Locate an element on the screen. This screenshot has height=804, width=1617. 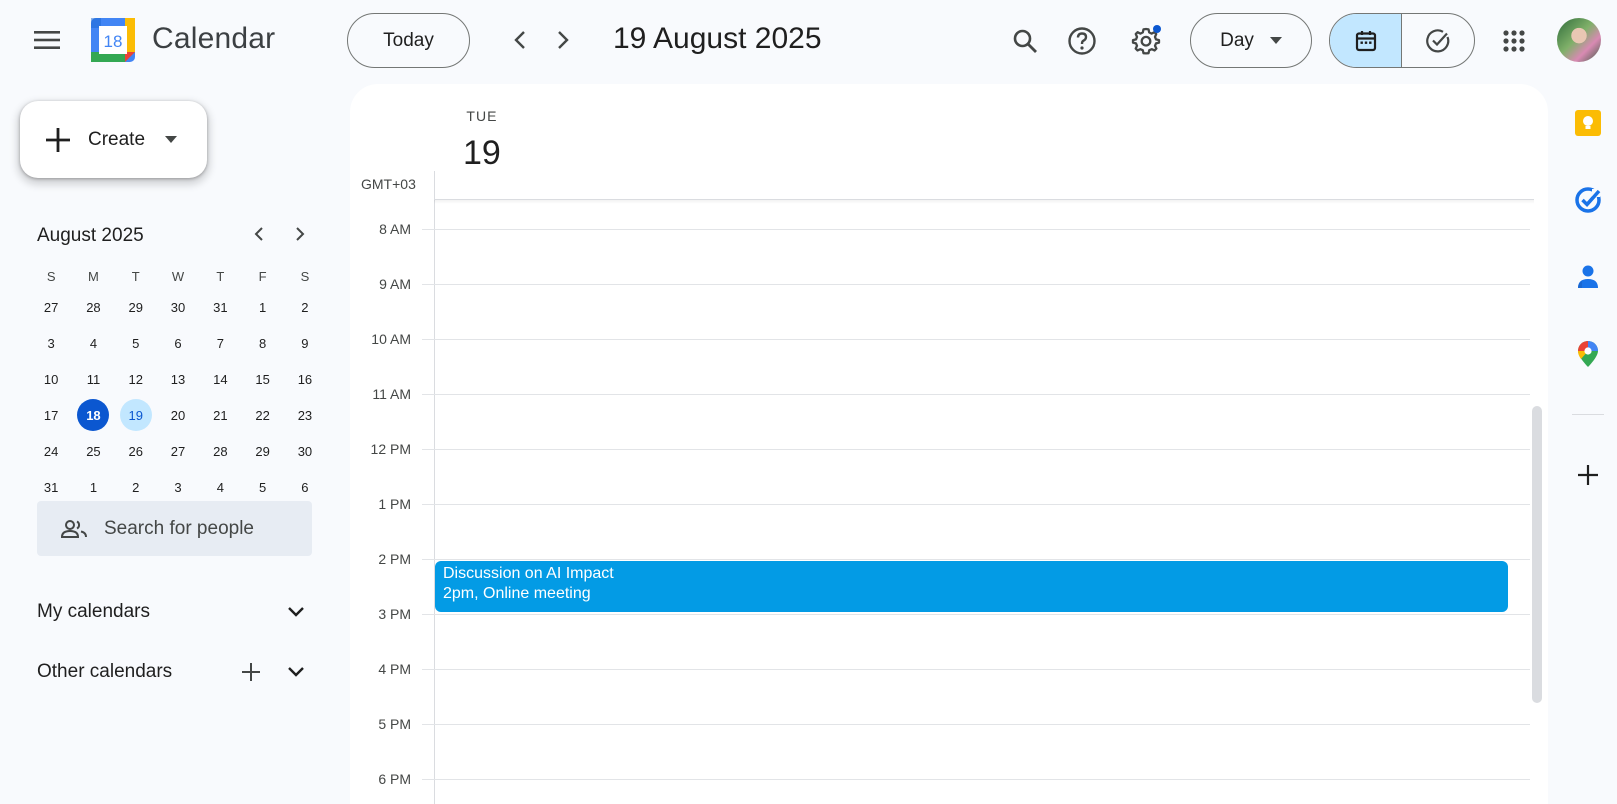
mini-calendar-day: 20 is located at coordinates (178, 415).